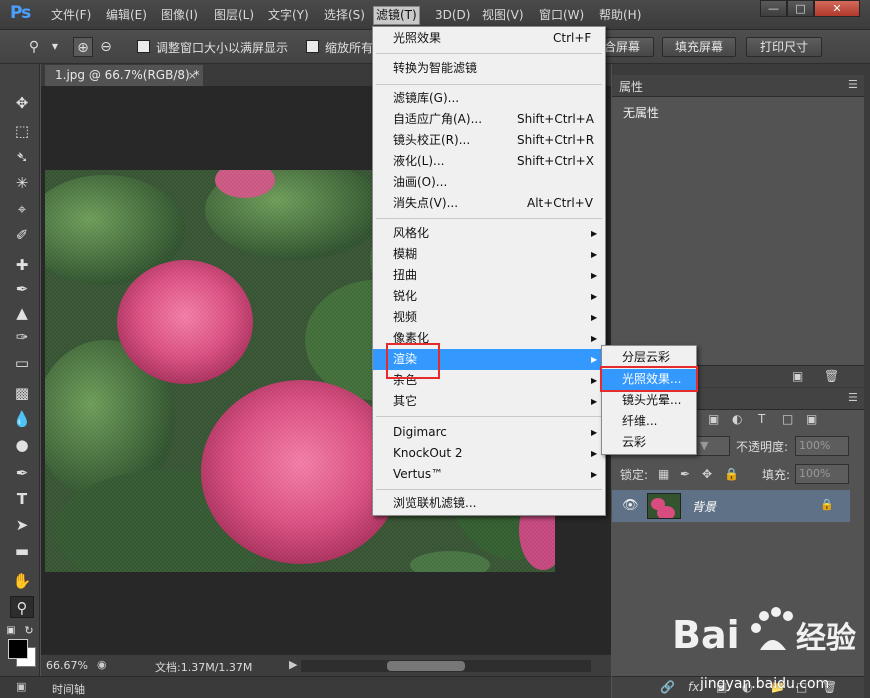  What do you see at coordinates (489, 254) in the screenshot?
I see `menu-item-blur: 模糊 ▶` at bounding box center [489, 254].